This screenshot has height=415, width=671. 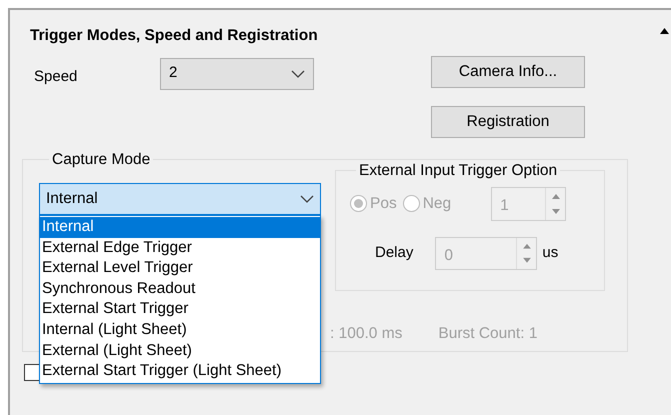 I want to click on group-title: Capture Mode, so click(x=101, y=159).